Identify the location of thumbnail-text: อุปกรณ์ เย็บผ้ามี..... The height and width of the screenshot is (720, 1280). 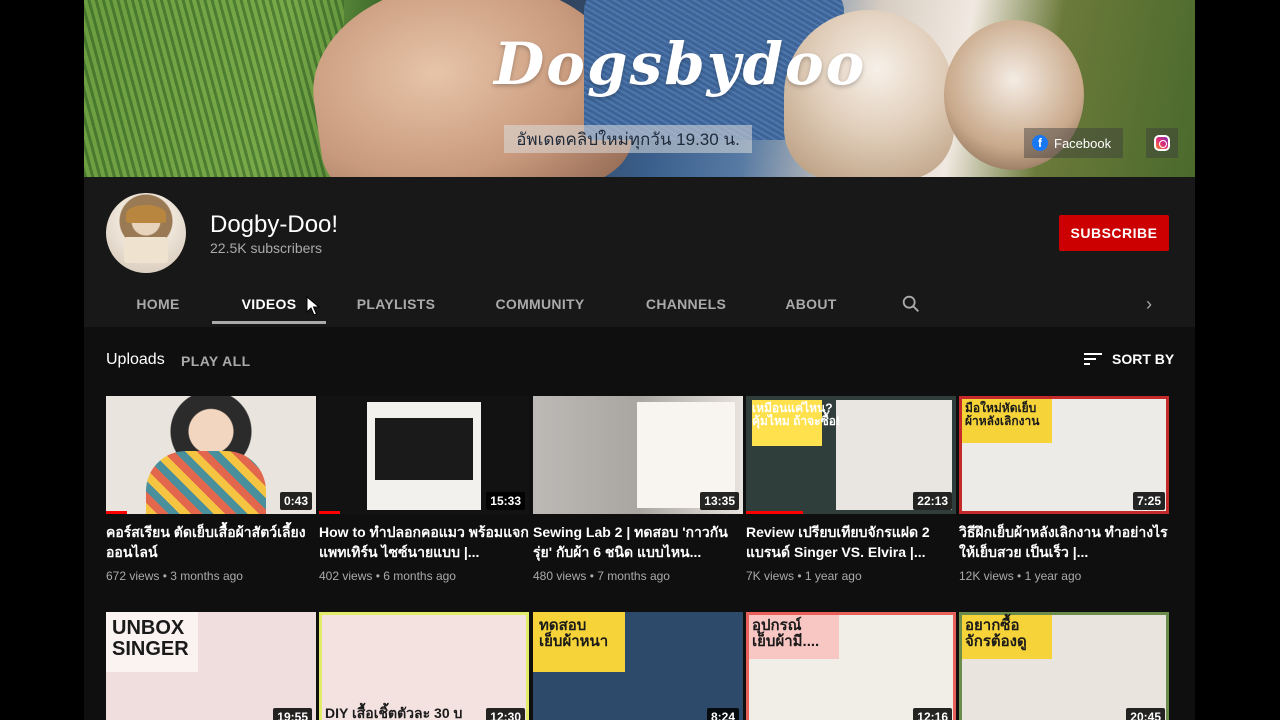
(786, 633).